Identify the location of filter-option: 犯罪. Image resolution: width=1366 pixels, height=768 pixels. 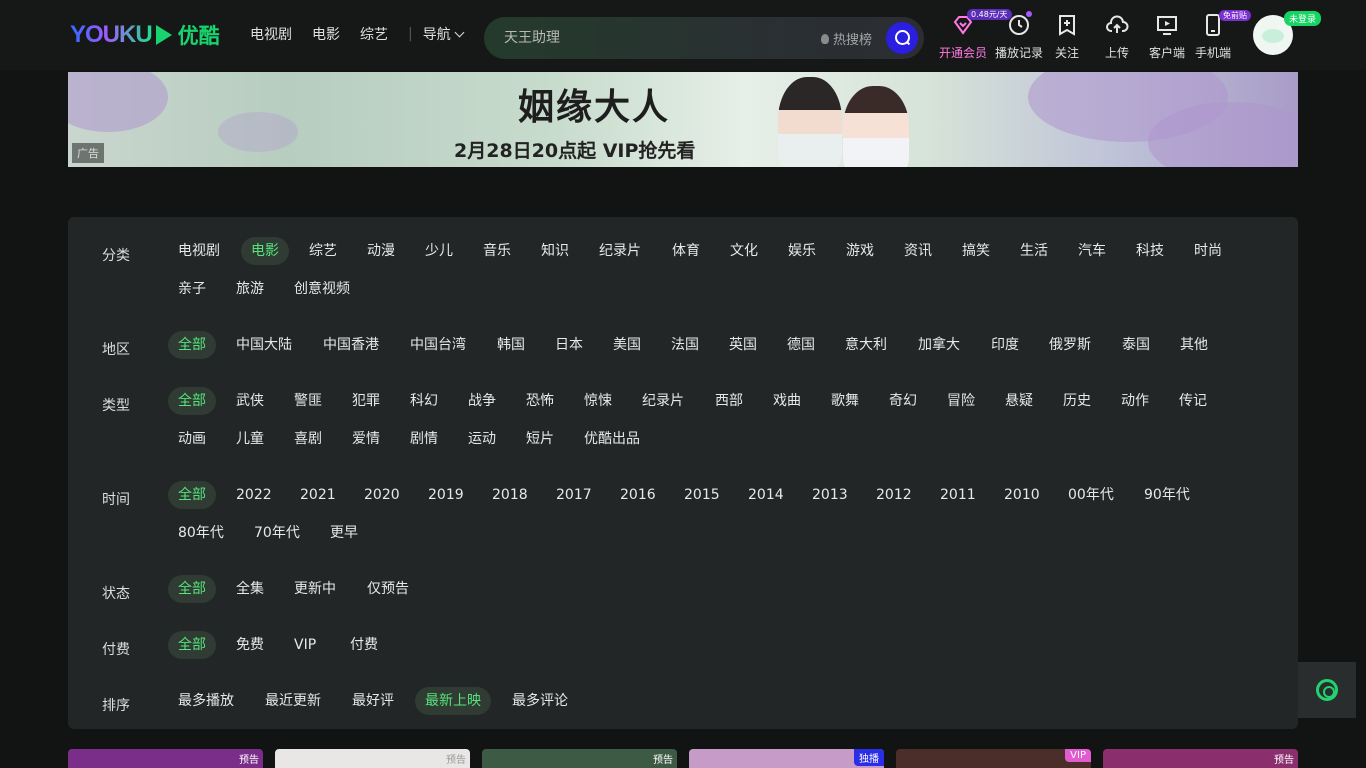
(366, 401).